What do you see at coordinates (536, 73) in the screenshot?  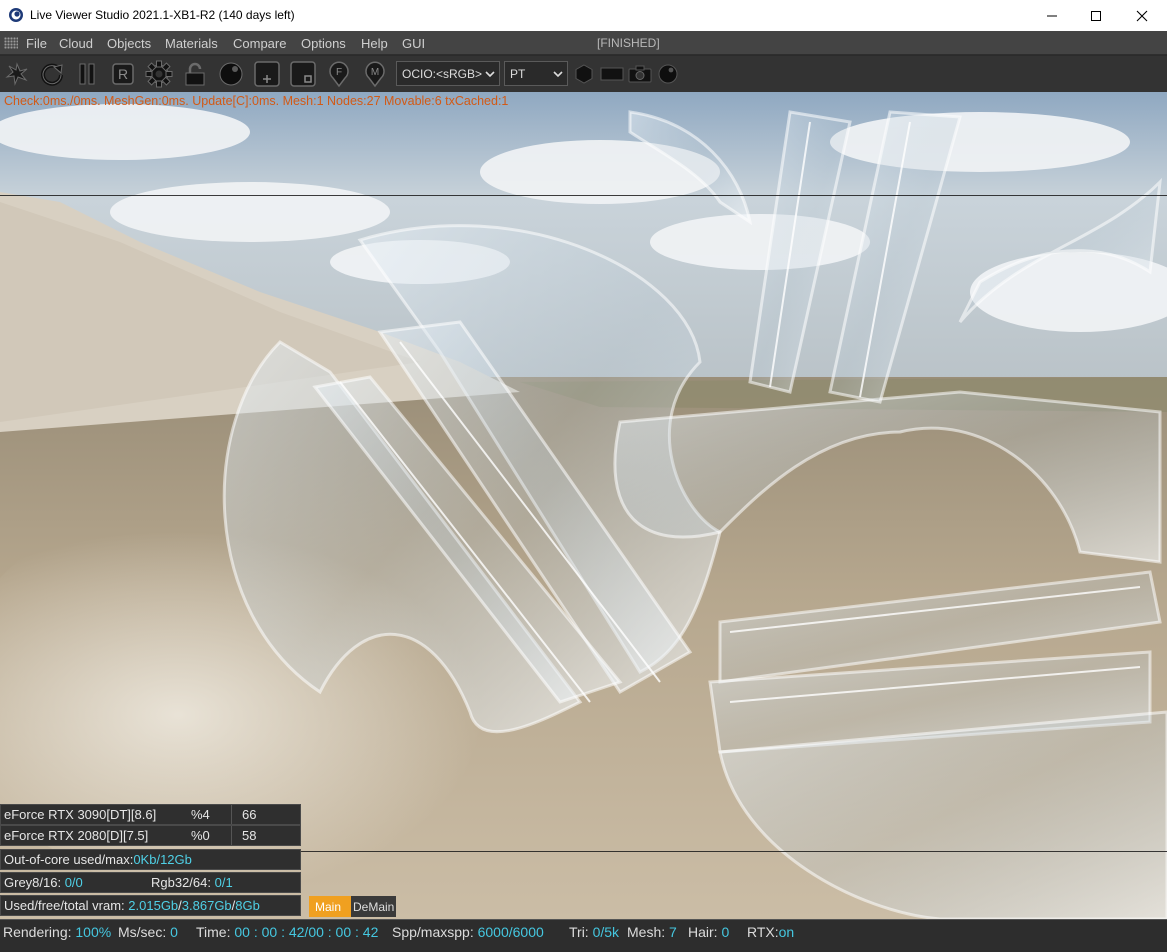 I see `kernel-select: PT` at bounding box center [536, 73].